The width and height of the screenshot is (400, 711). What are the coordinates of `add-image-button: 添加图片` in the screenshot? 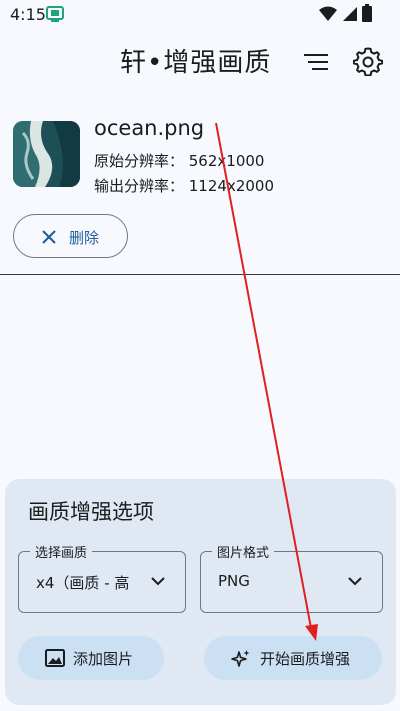 It's located at (91, 658).